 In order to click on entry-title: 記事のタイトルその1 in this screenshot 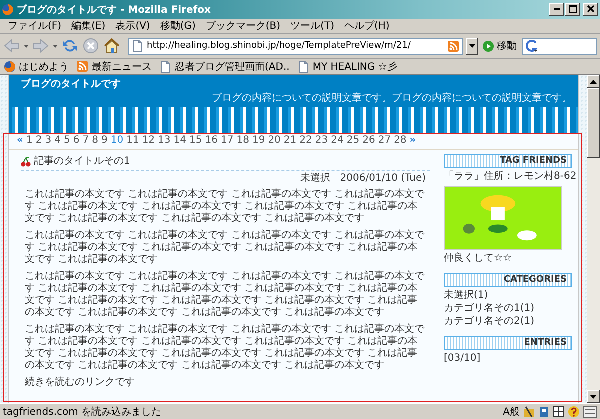, I will do `click(82, 162)`.